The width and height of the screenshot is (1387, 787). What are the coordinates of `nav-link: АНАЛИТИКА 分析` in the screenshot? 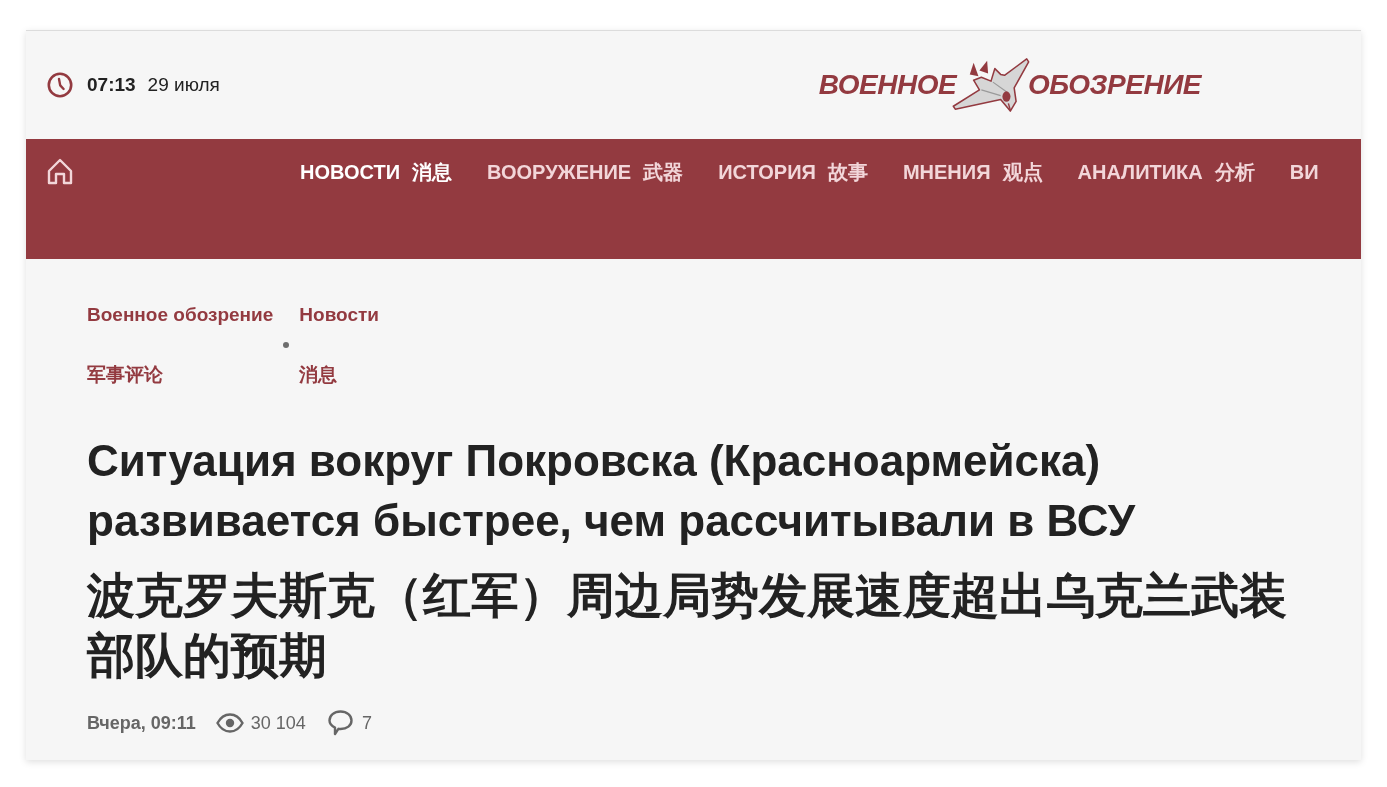 It's located at (1166, 172).